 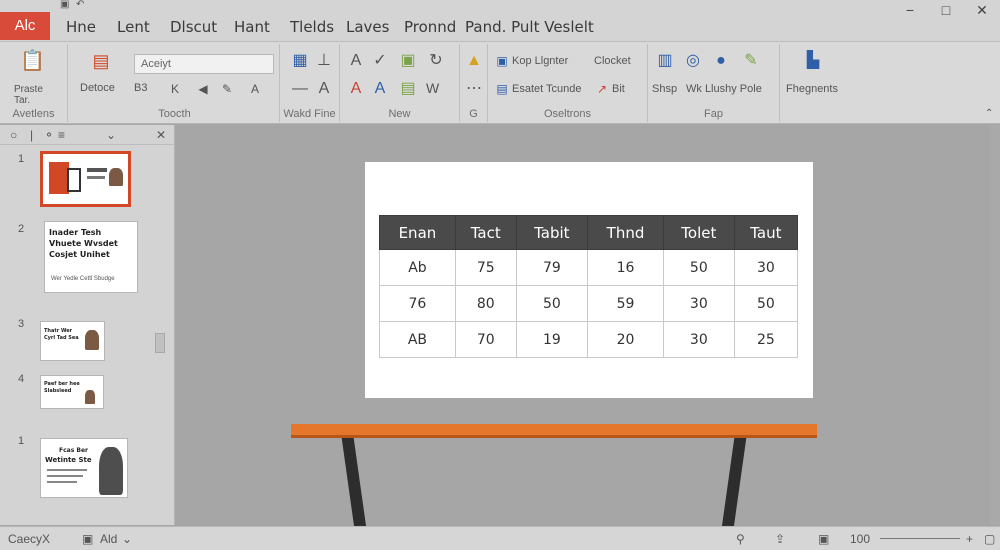 What do you see at coordinates (698, 232) in the screenshot?
I see `table-header-cell: Tolet` at bounding box center [698, 232].